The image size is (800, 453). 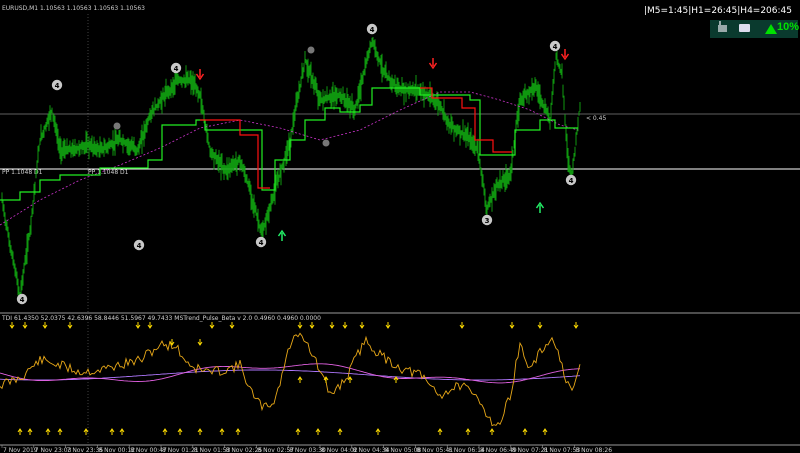 I want to click on timeframe-status: |M5=1:45|H1=26:45|H4=206:45, so click(x=717, y=11).